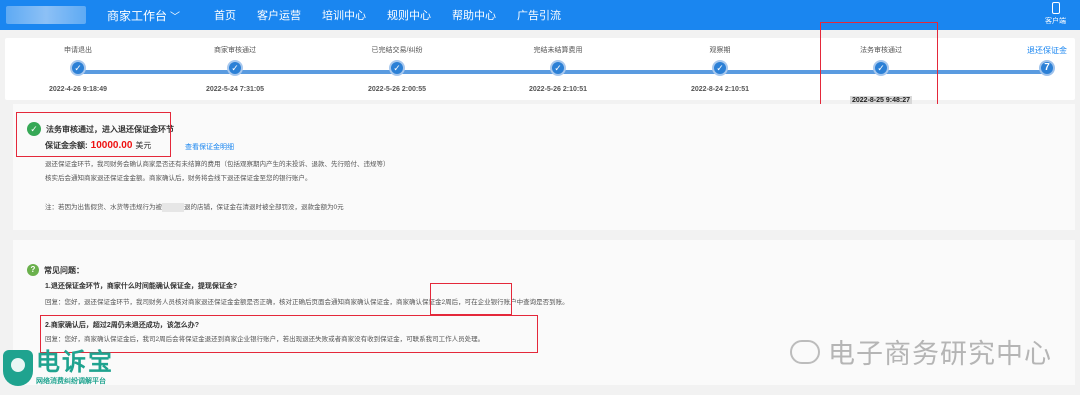 Image resolution: width=1080 pixels, height=395 pixels. What do you see at coordinates (344, 15) in the screenshot?
I see `nav-link-training: 培训中心` at bounding box center [344, 15].